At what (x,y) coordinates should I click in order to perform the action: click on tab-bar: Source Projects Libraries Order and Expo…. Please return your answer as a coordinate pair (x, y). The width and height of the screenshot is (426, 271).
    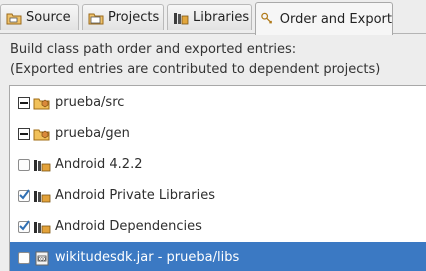
    Looking at the image, I should click on (213, 17).